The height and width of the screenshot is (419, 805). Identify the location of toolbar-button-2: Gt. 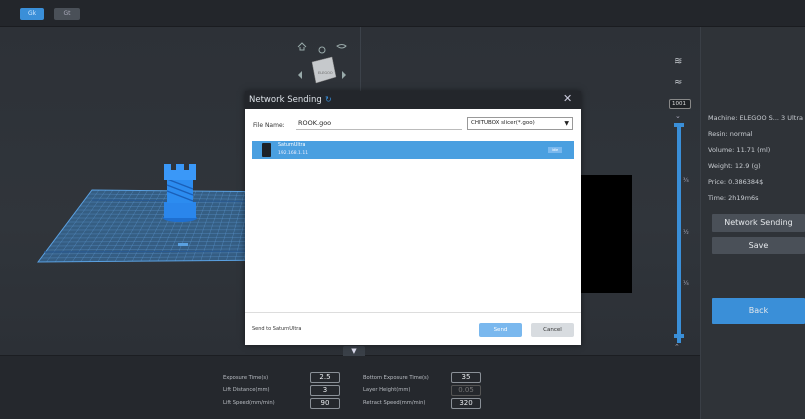
(67, 14).